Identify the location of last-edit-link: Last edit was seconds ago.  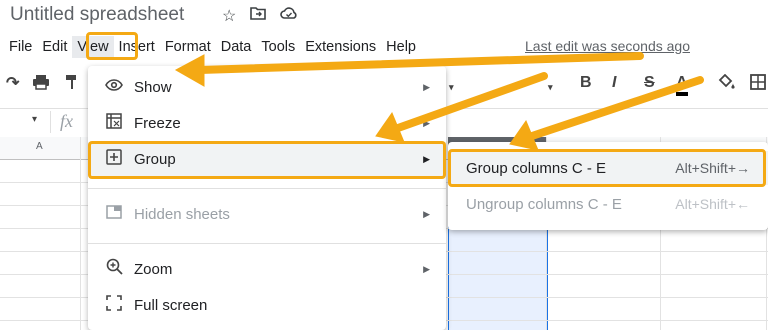
(607, 46).